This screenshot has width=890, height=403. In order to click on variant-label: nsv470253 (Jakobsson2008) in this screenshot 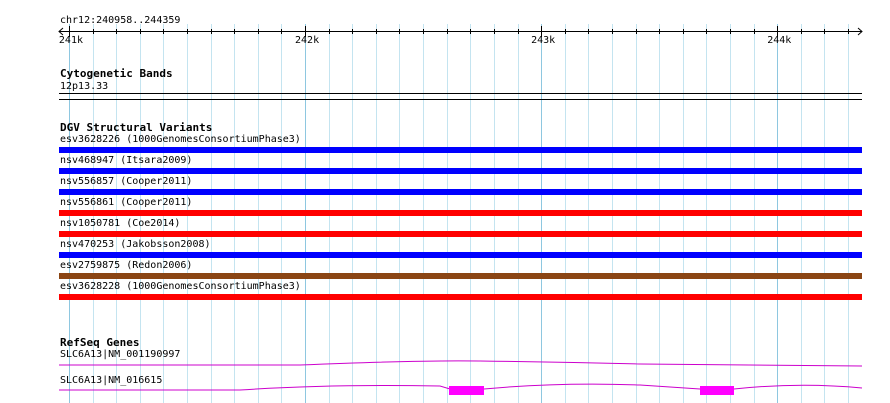, I will do `click(135, 244)`.